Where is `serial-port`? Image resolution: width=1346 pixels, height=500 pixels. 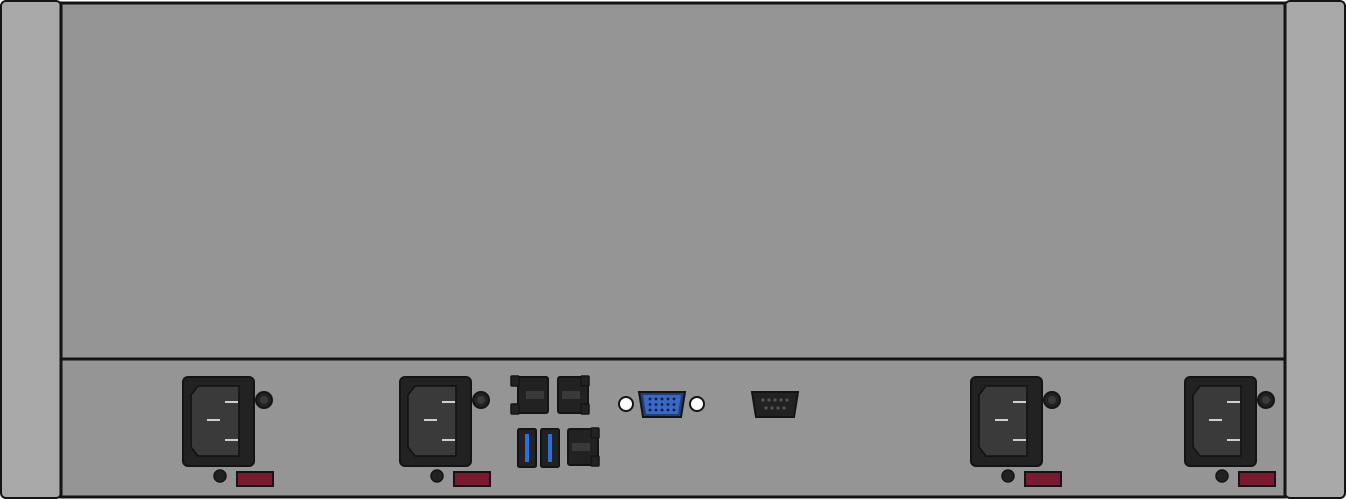 serial-port is located at coordinates (775, 404).